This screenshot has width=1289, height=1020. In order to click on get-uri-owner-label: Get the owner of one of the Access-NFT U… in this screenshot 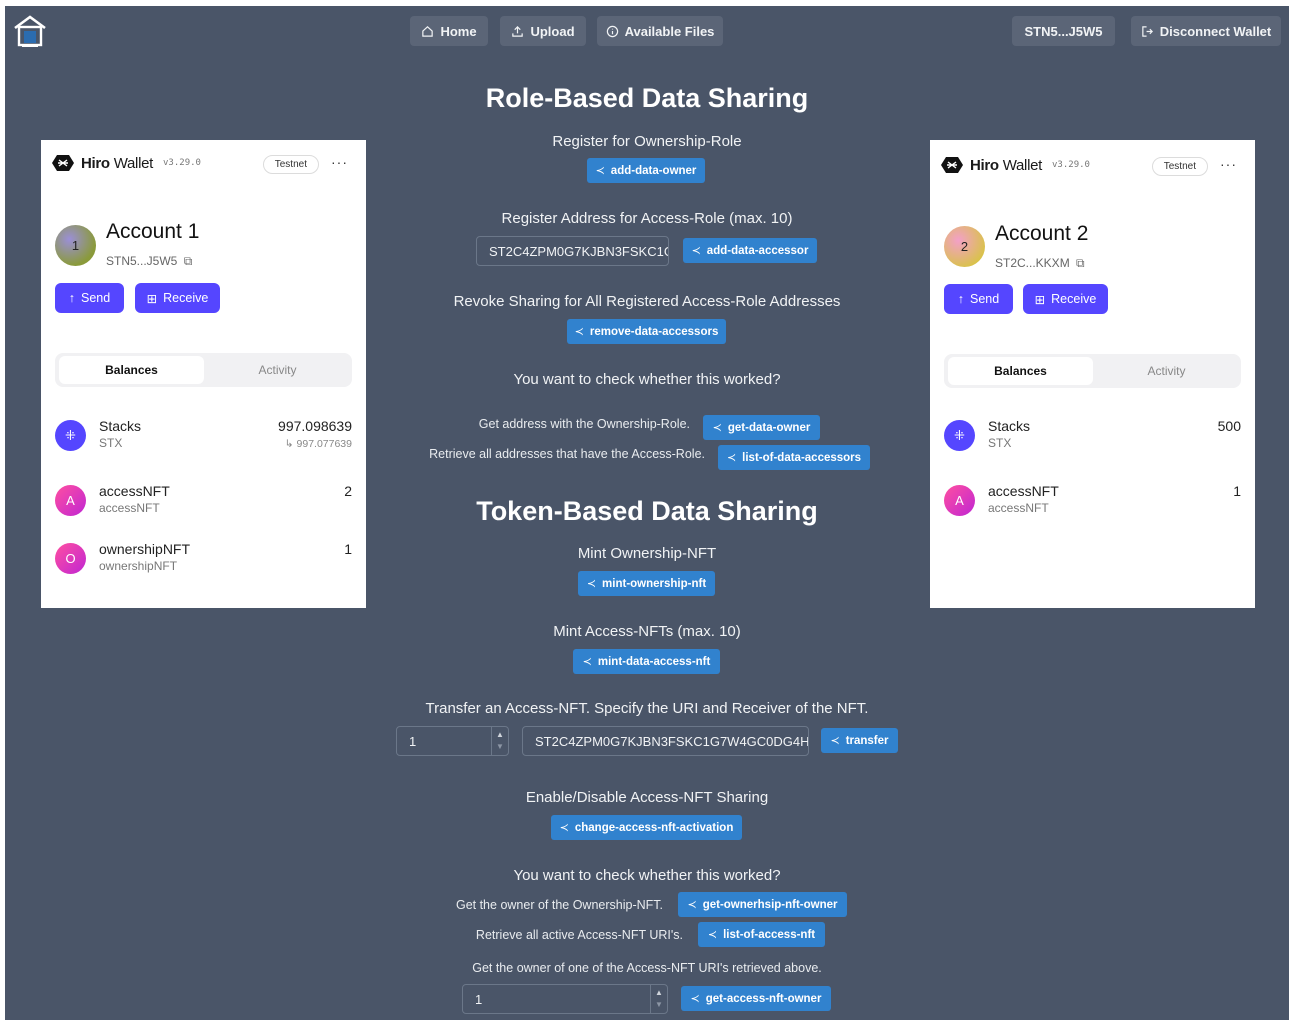, I will do `click(647, 968)`.